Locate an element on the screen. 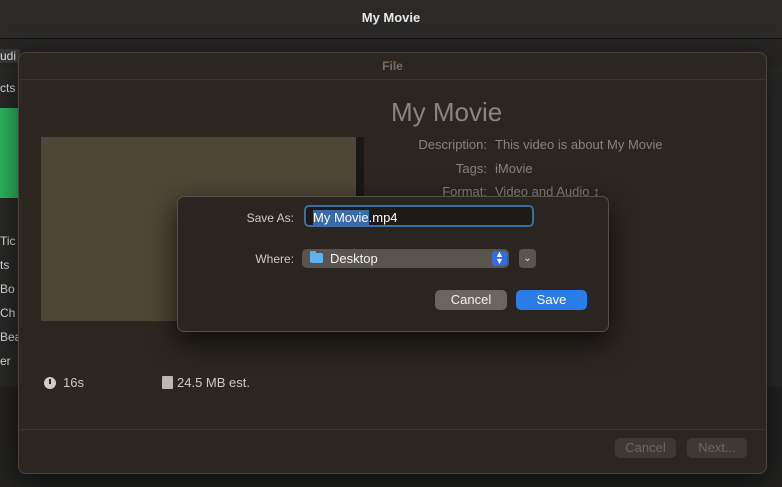  save-as-label: Save As: is located at coordinates (270, 218).